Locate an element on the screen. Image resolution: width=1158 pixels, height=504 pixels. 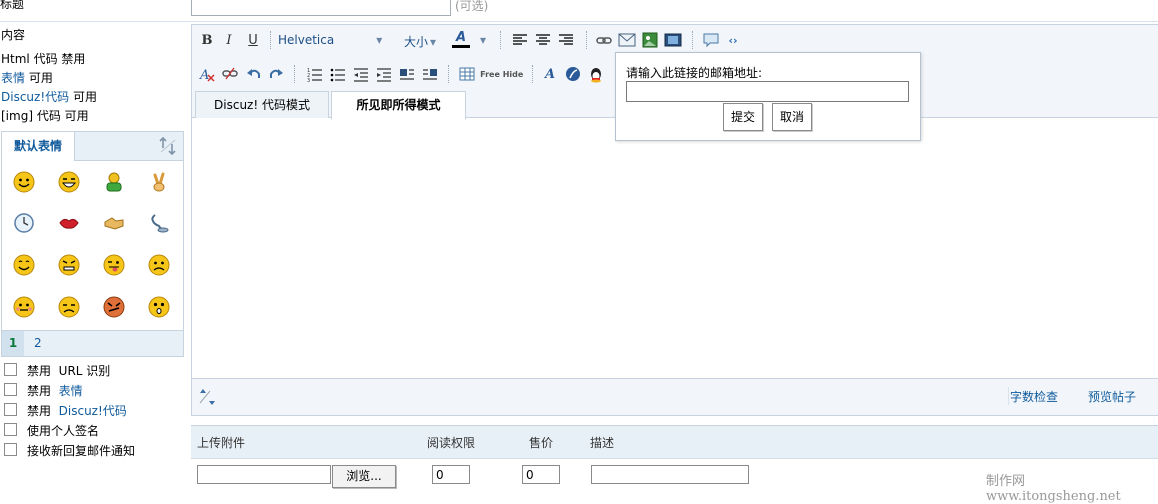
font-select-value: Helvetica is located at coordinates (306, 40).